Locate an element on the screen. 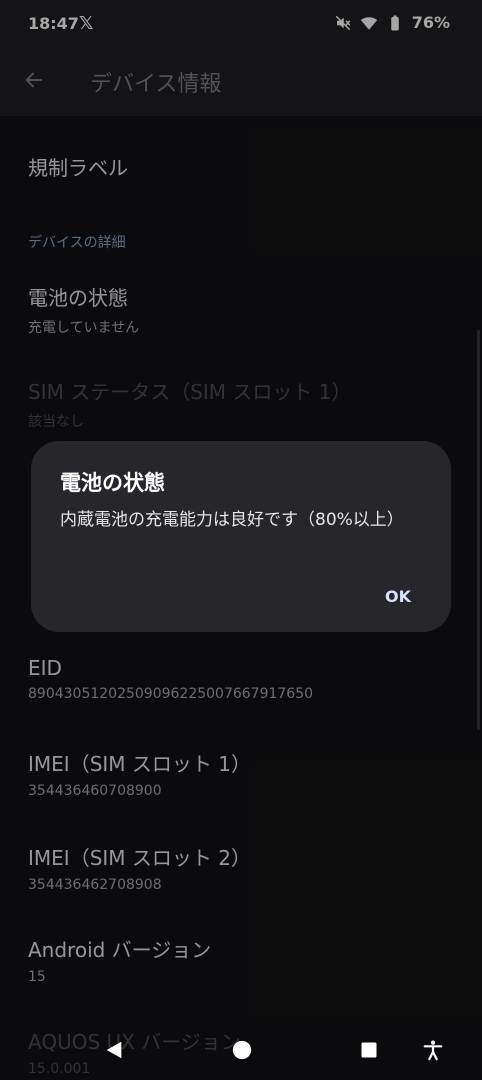 Image resolution: width=482 pixels, height=1080 pixels. accessibility-icon is located at coordinates (433, 1050).